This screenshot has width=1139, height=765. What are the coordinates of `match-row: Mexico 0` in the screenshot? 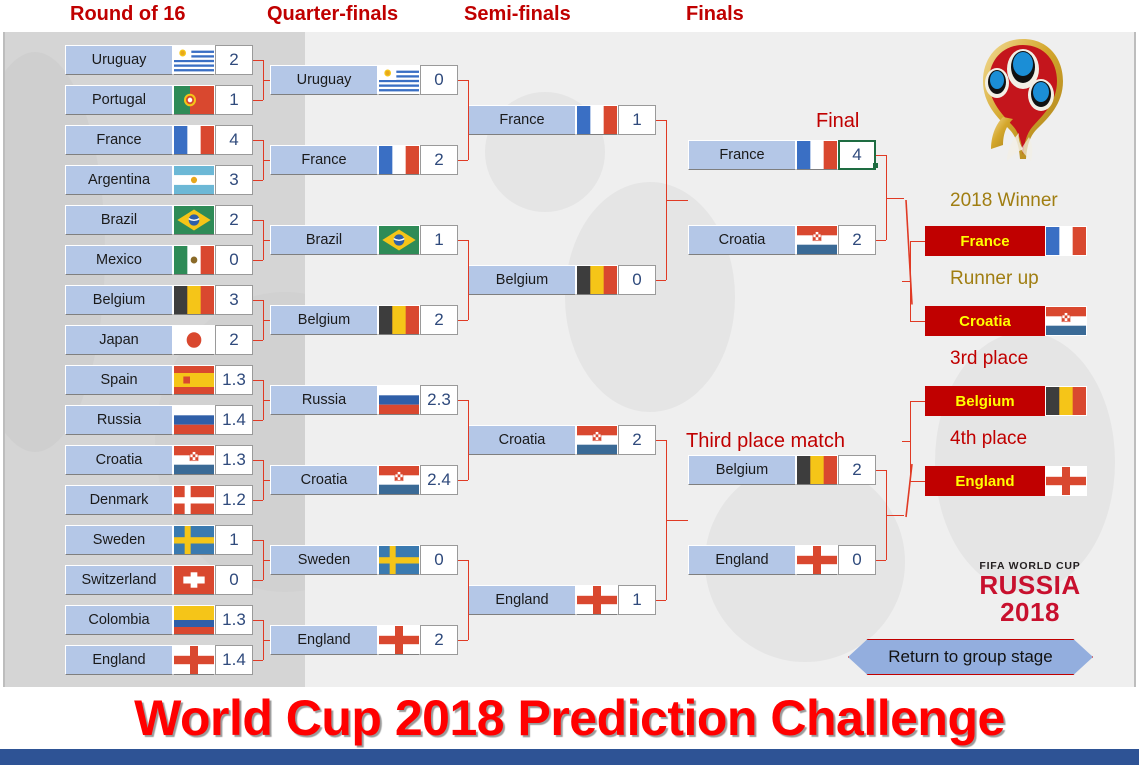 It's located at (159, 260).